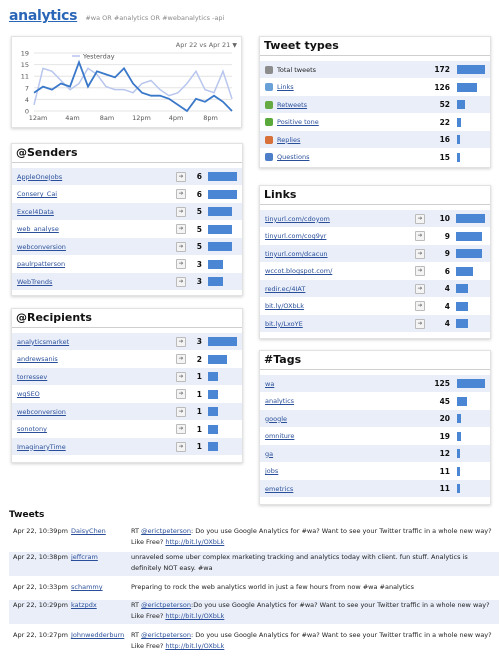  Describe the element at coordinates (269, 454) in the screenshot. I see `tags-row-label: ga` at that location.